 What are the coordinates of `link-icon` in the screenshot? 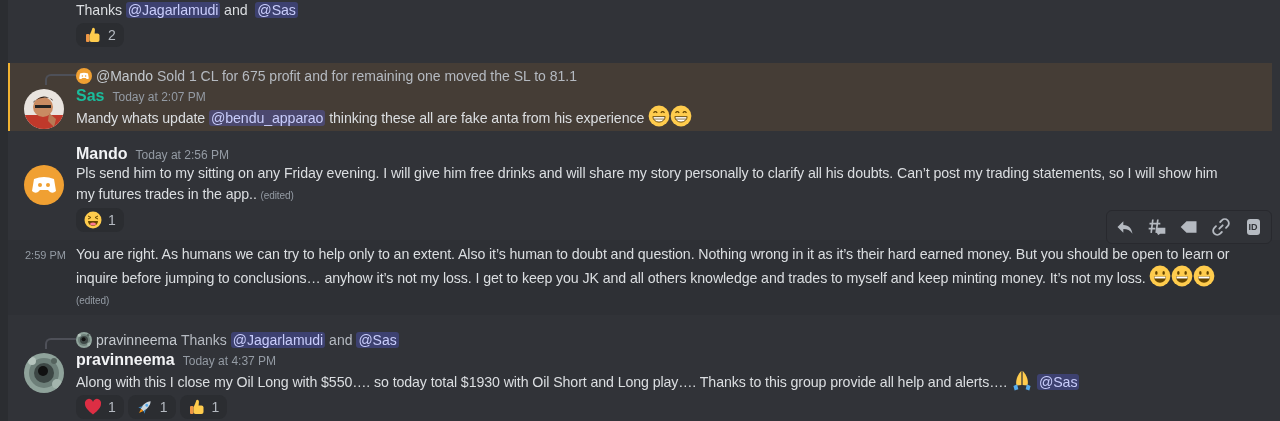 It's located at (1221, 227).